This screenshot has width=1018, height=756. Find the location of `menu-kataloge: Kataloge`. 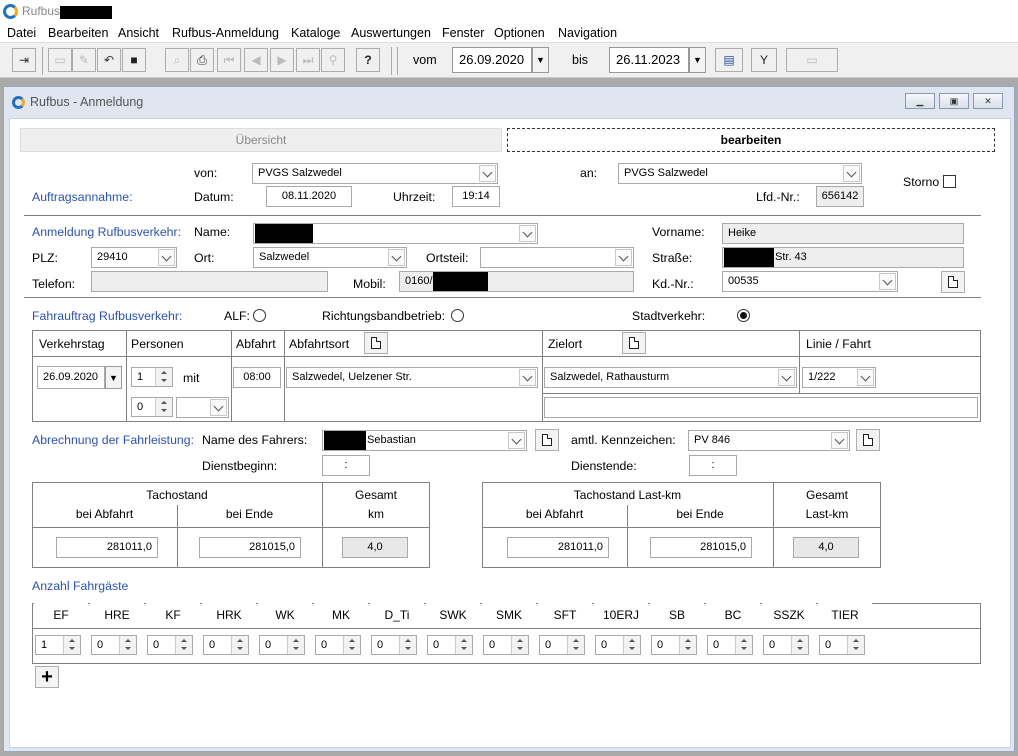

menu-kataloge: Kataloge is located at coordinates (315, 33).